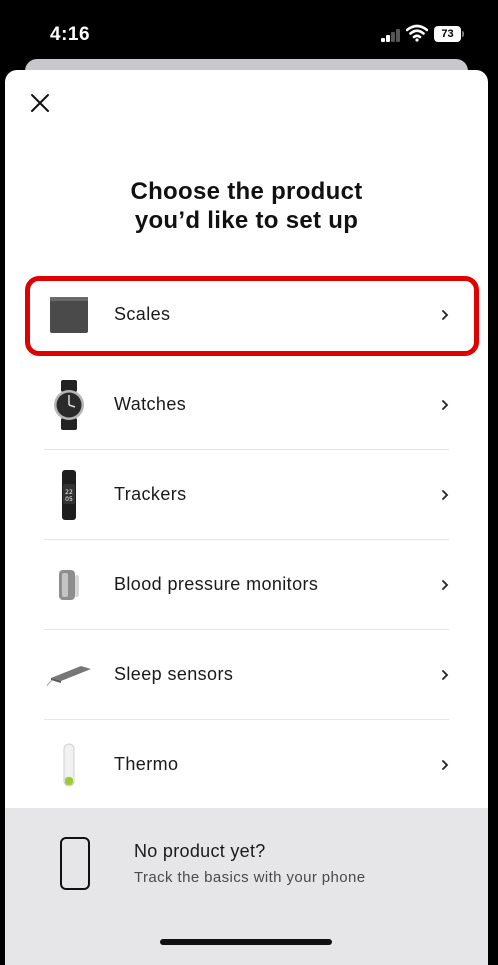 Image resolution: width=498 pixels, height=965 pixels. What do you see at coordinates (142, 314) in the screenshot?
I see `product-label: Scales` at bounding box center [142, 314].